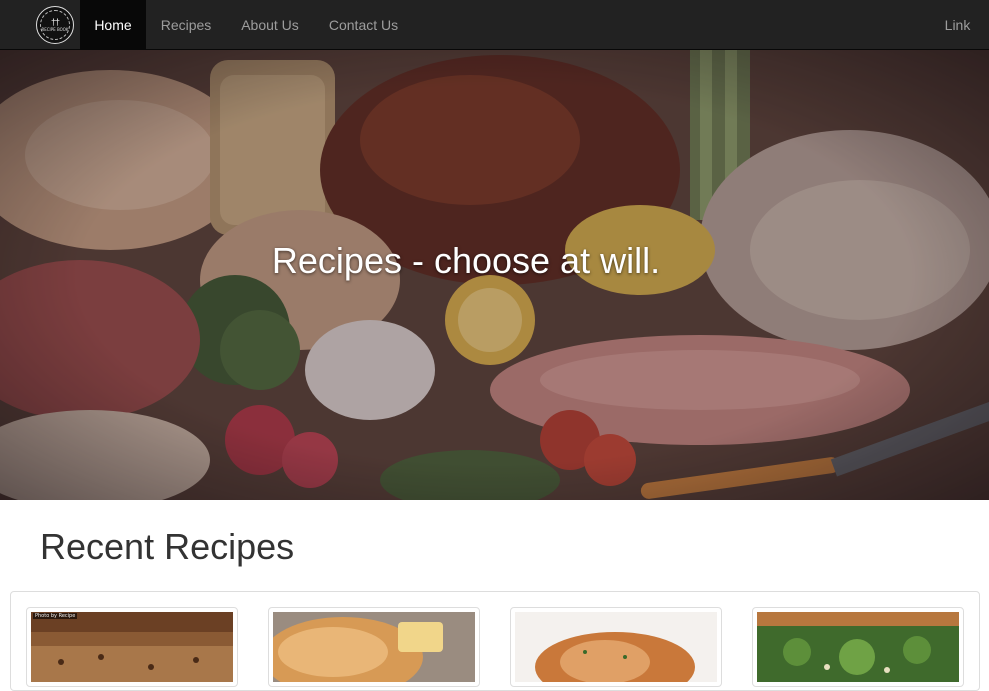  Describe the element at coordinates (466, 260) in the screenshot. I see `hero-title: Recipes - choose at will.` at that location.